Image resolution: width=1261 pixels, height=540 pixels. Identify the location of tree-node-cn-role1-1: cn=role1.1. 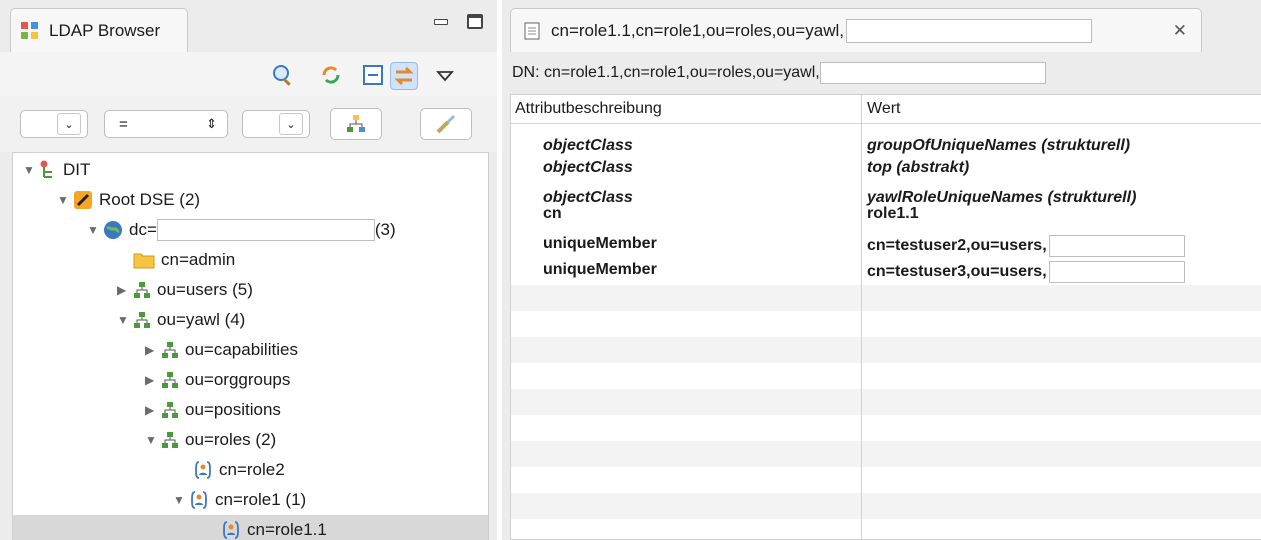
(266, 527).